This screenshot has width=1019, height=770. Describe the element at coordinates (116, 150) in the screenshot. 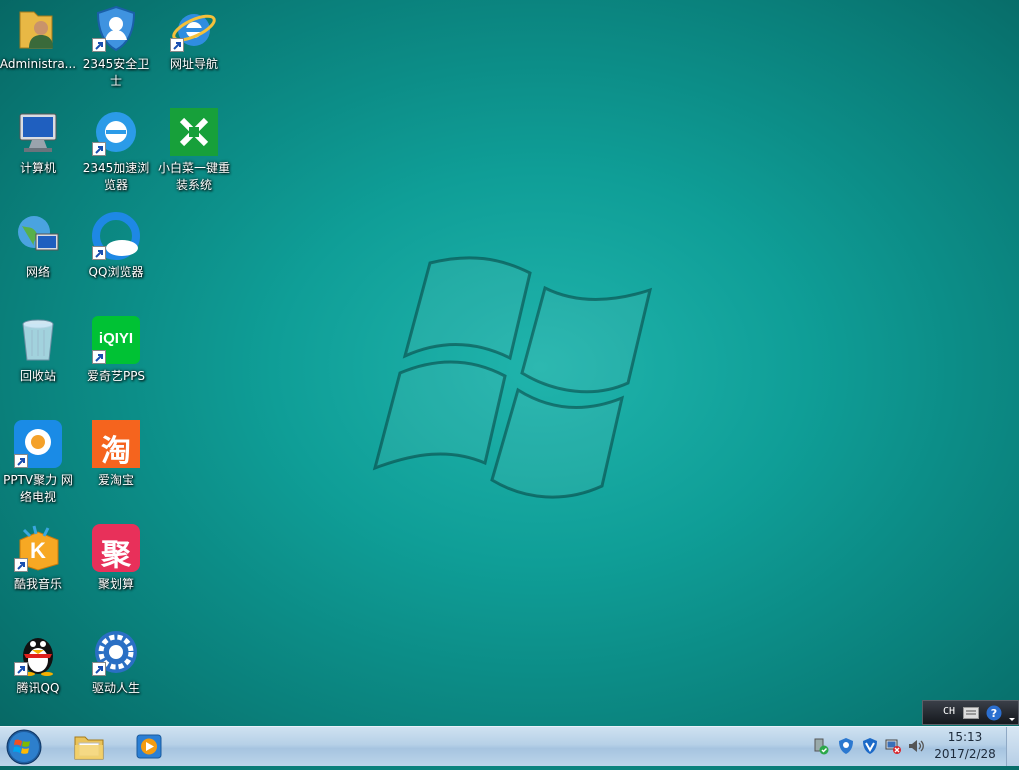

I see `desktop-icon-2345-browser: 2345加速浏览器` at that location.